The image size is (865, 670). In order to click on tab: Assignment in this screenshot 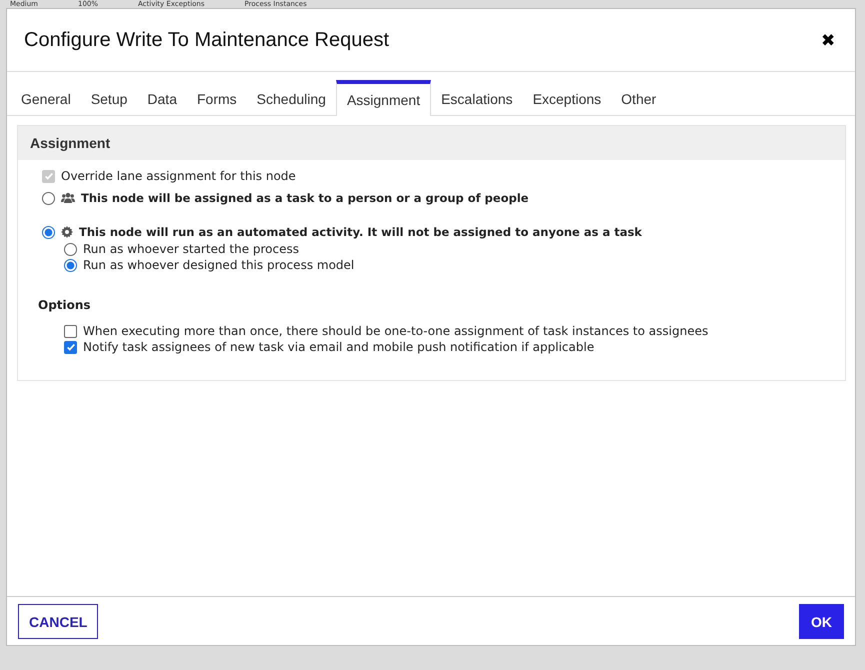, I will do `click(384, 98)`.